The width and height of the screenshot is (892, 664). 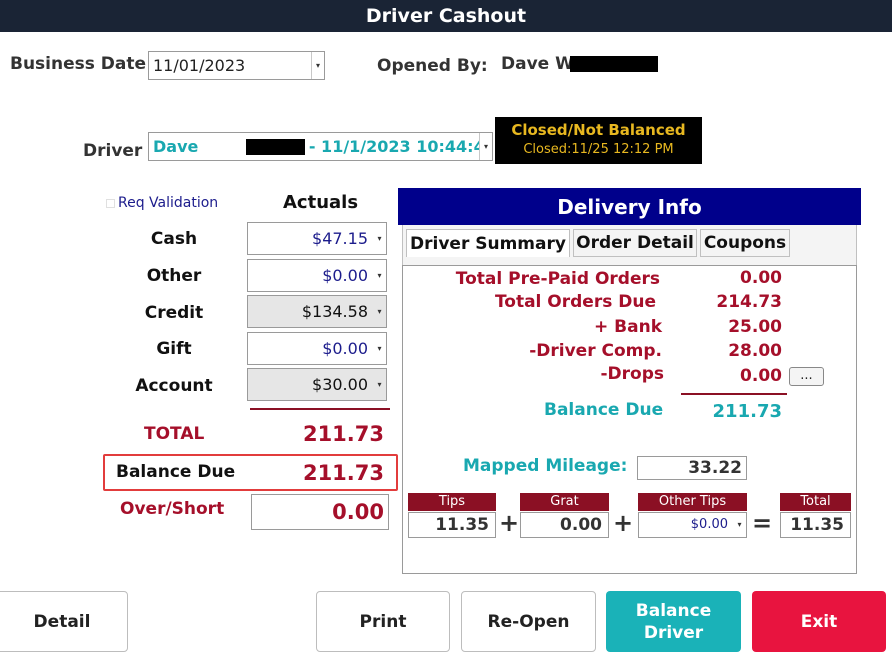 I want to click on tab-driver-summary: Driver Summary, so click(x=488, y=243).